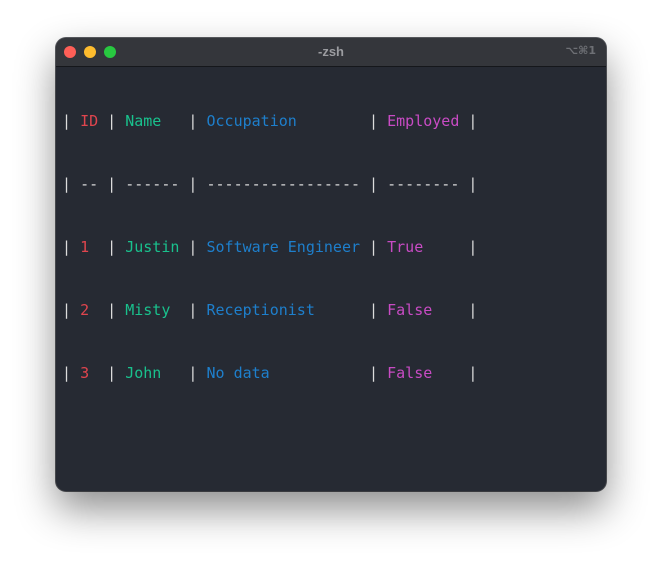  What do you see at coordinates (580, 50) in the screenshot?
I see `window-shortcut: ⌥⌘1` at bounding box center [580, 50].